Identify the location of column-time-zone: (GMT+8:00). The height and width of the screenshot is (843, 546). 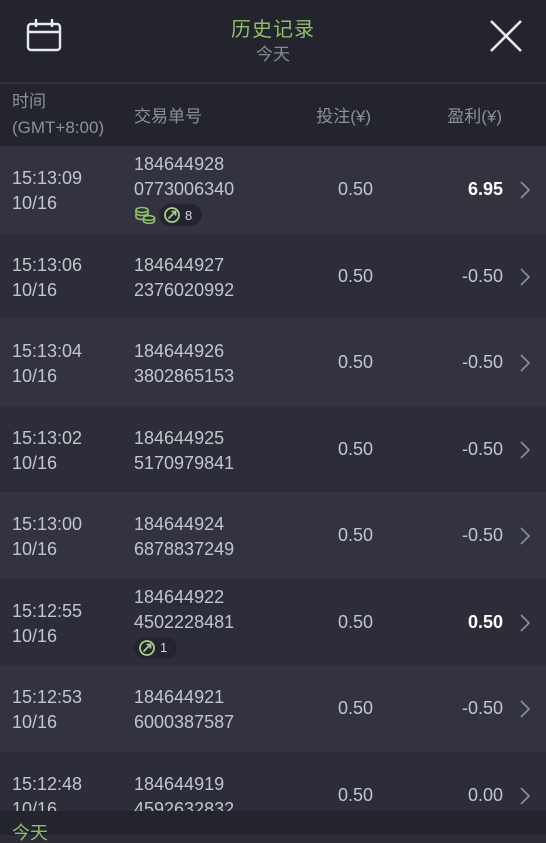
(58, 127).